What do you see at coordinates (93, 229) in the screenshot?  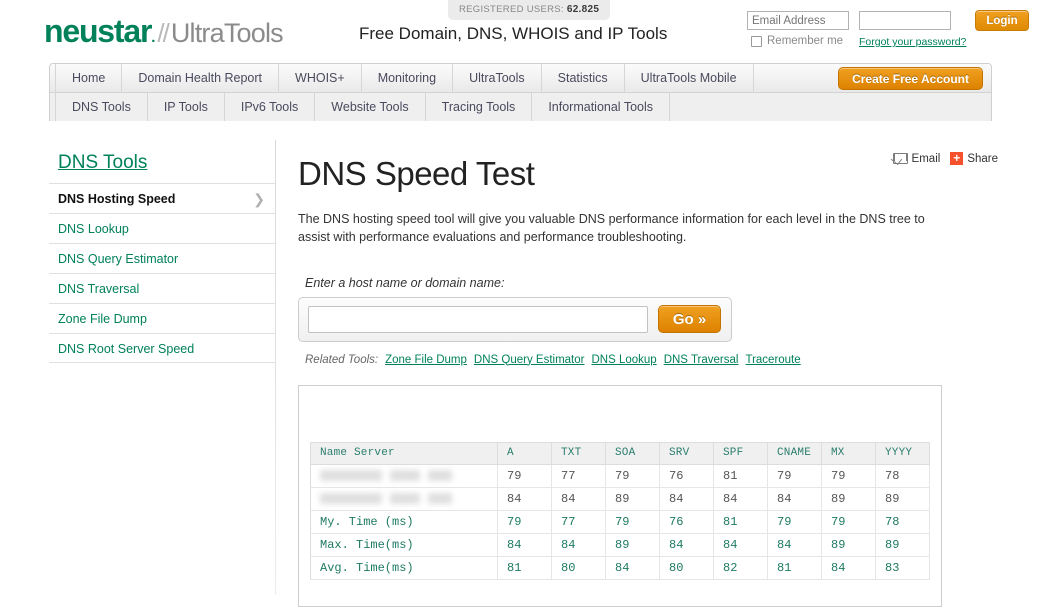 I see `sidebar-item-label: DNS Lookup` at bounding box center [93, 229].